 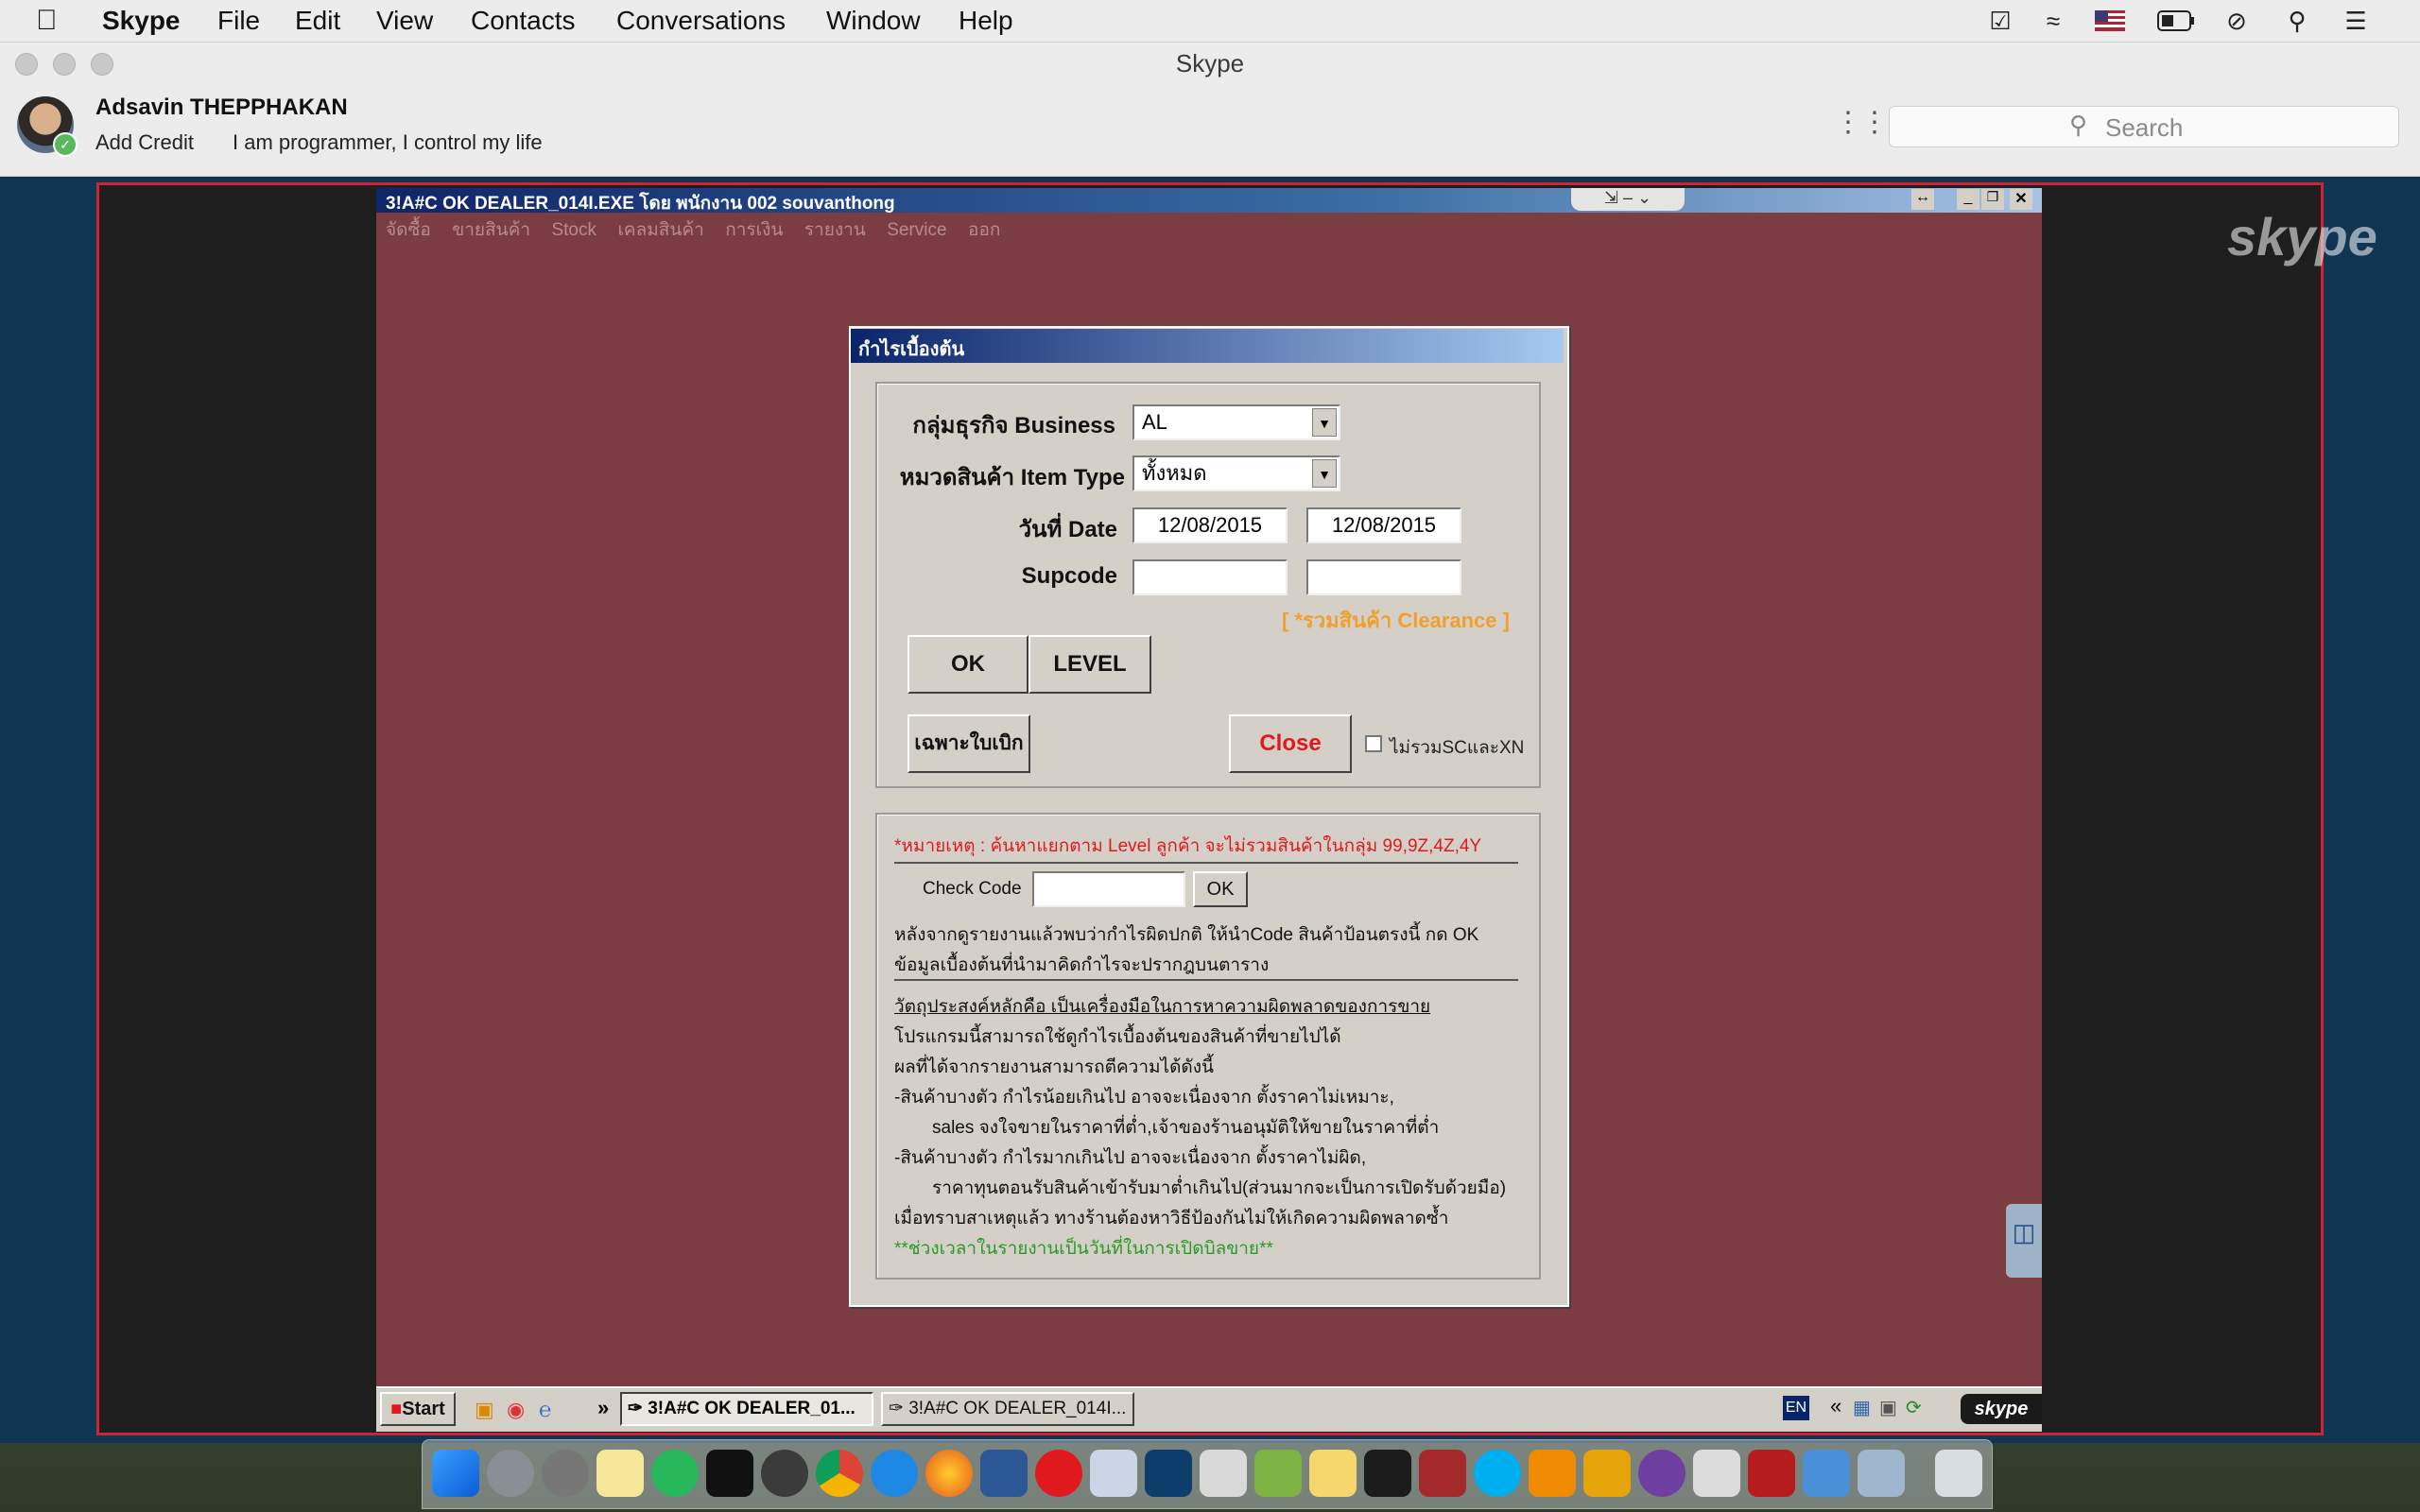 What do you see at coordinates (2356, 21) in the screenshot?
I see `notification-center-icon: ☰` at bounding box center [2356, 21].